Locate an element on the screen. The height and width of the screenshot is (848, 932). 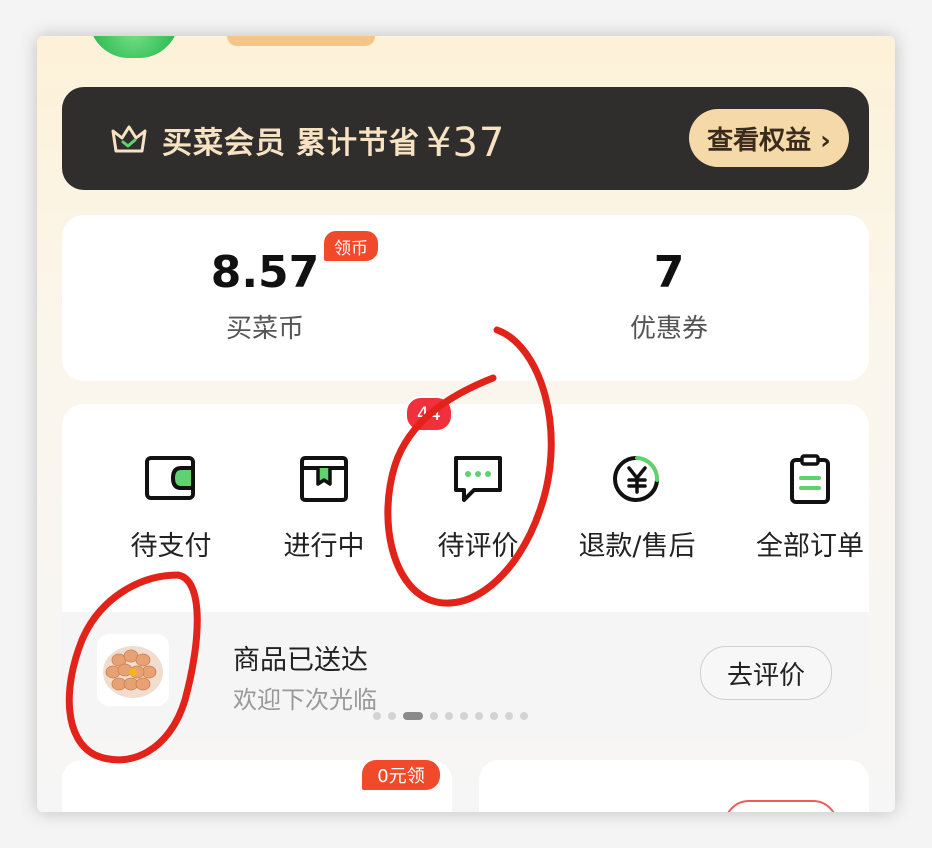
coins-label: 买菜币 is located at coordinates (264, 329).